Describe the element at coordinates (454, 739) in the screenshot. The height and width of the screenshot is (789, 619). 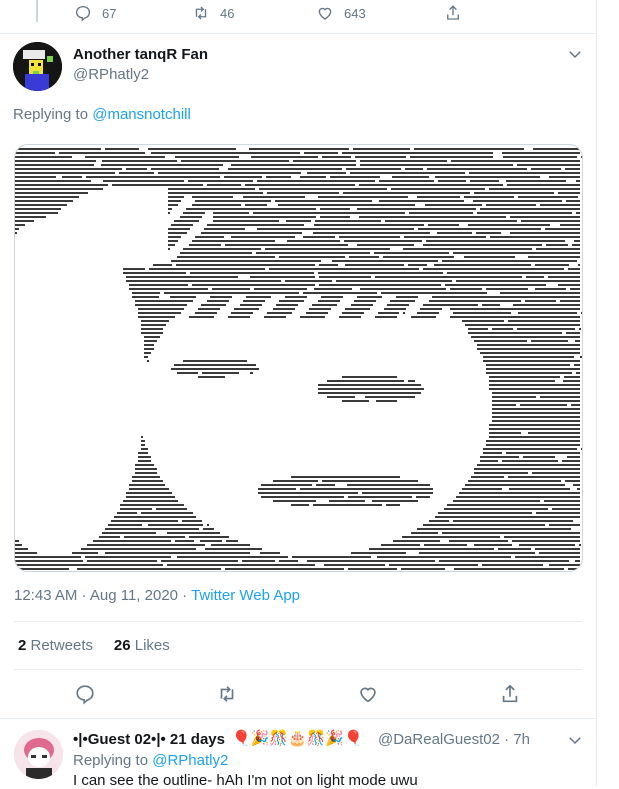
I see `reply-handle-time: @DaRealGuest02 · 7h` at that location.